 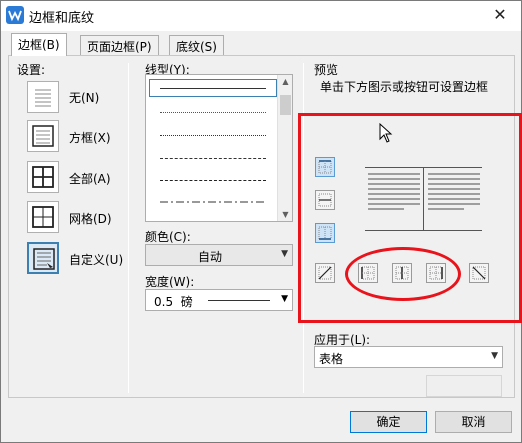 I want to click on width-value: 0.5 磅, so click(x=173, y=302).